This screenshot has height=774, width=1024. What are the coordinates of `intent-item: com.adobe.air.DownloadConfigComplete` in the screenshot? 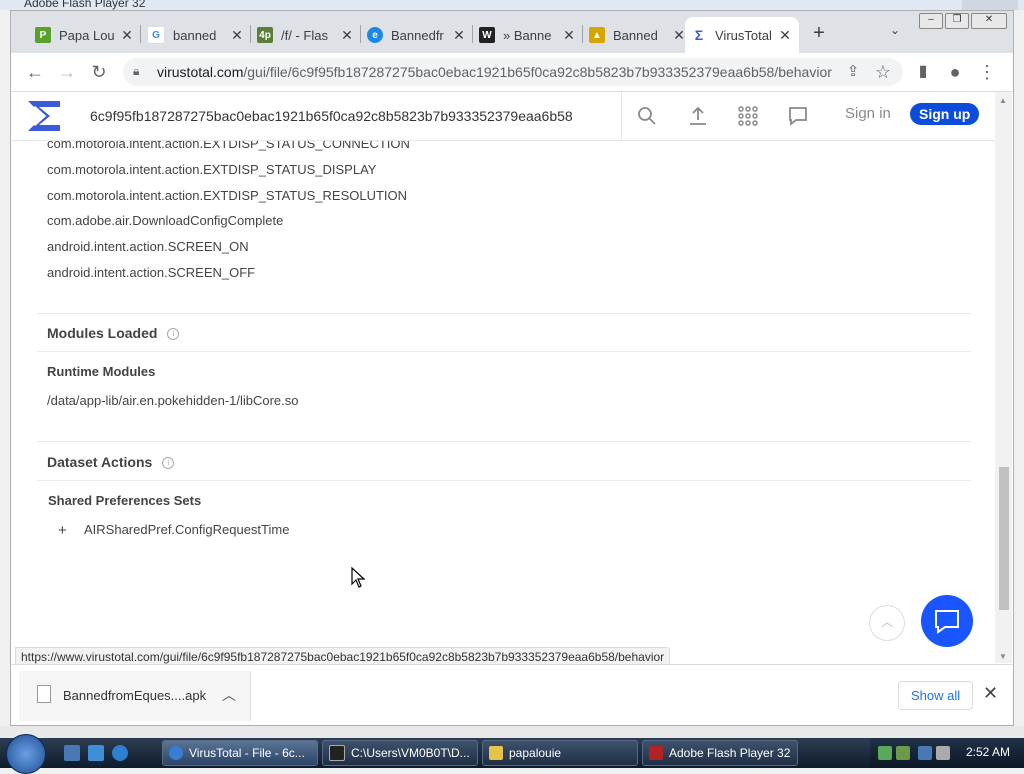 It's located at (165, 220).